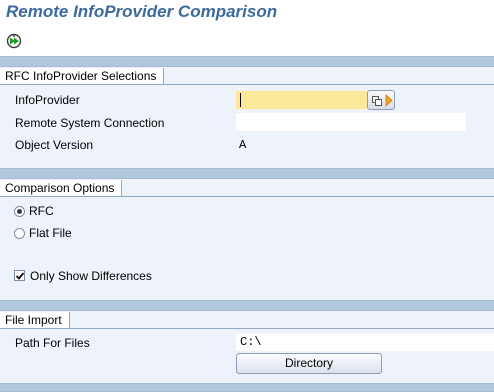 This screenshot has width=494, height=392. Describe the element at coordinates (19, 211) in the screenshot. I see `rfc-radio` at that location.